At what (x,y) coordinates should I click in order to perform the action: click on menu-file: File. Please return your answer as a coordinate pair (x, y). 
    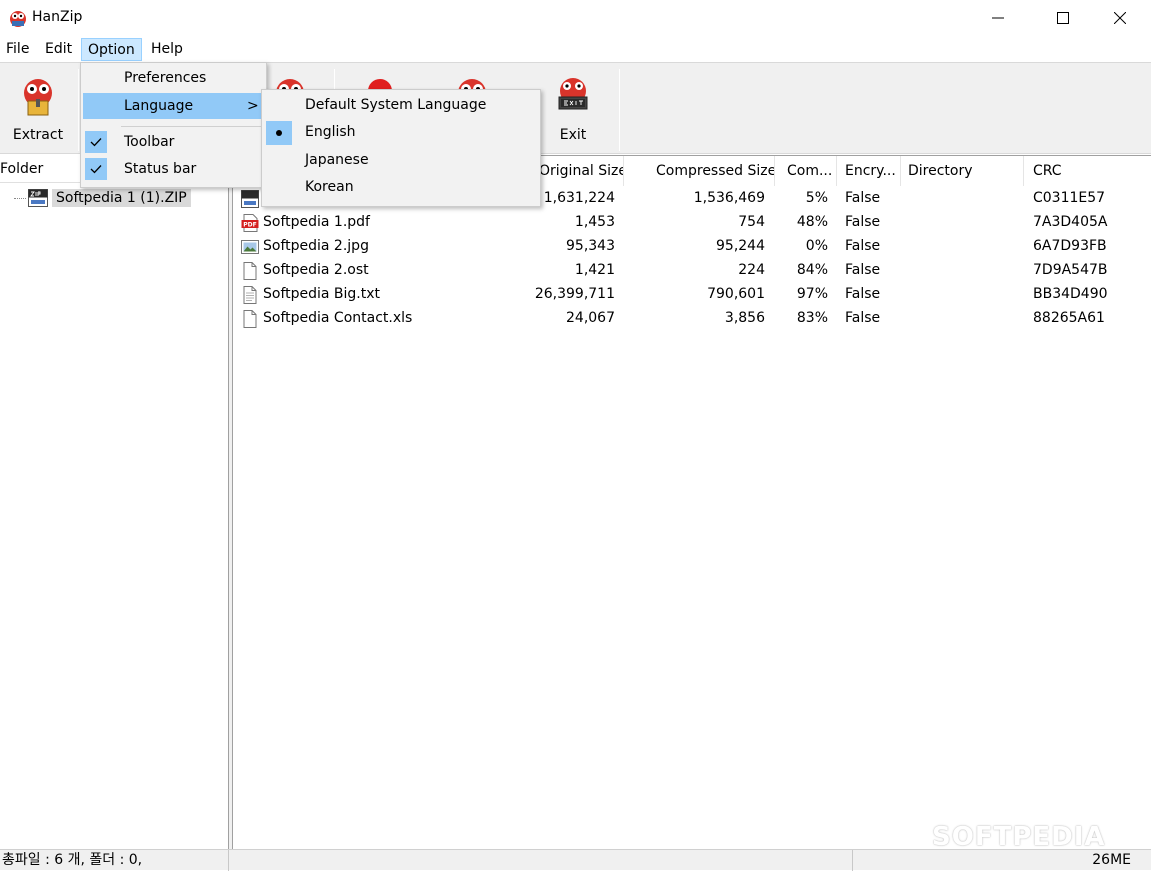
    Looking at the image, I should click on (17, 49).